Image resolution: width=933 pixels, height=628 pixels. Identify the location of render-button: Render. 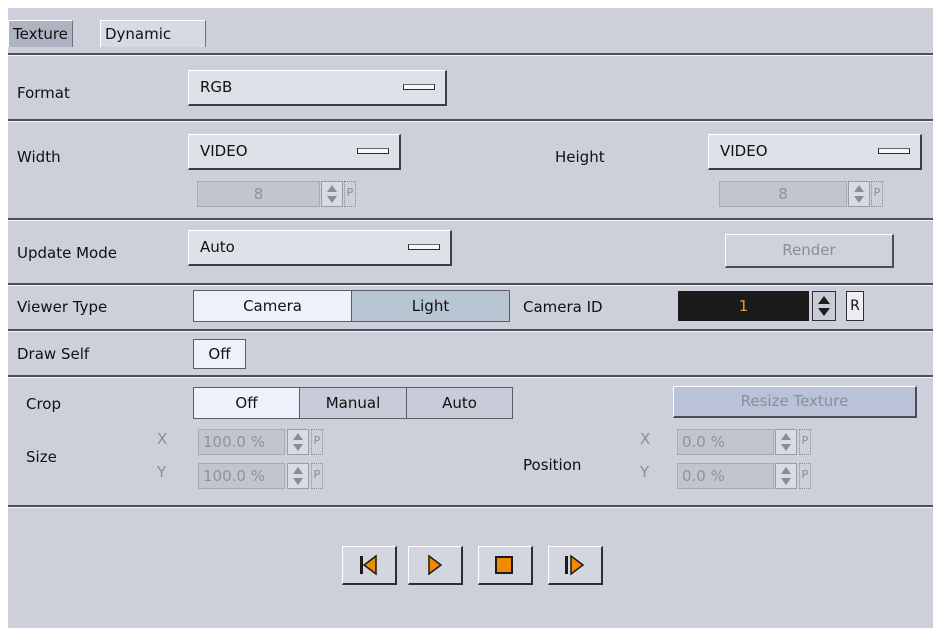
(809, 251).